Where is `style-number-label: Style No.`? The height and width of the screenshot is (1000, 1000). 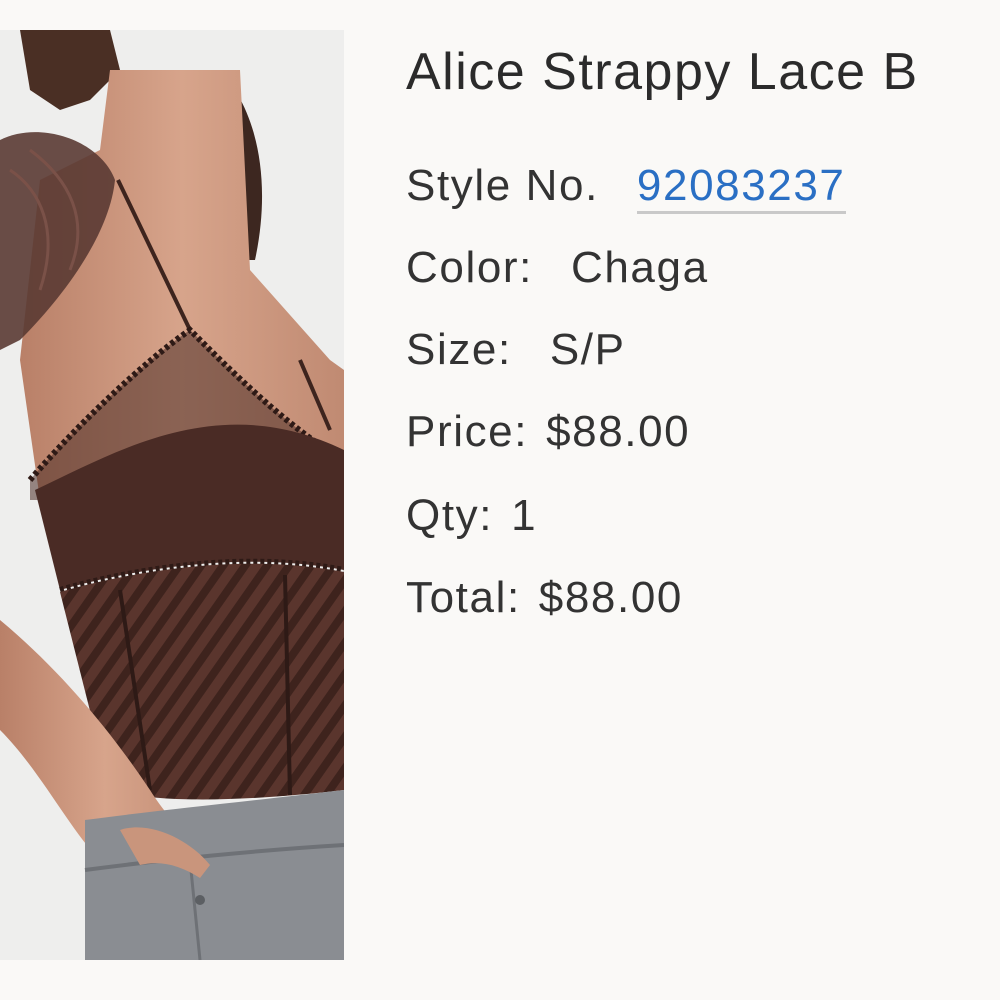
style-number-label: Style No. is located at coordinates (502, 185).